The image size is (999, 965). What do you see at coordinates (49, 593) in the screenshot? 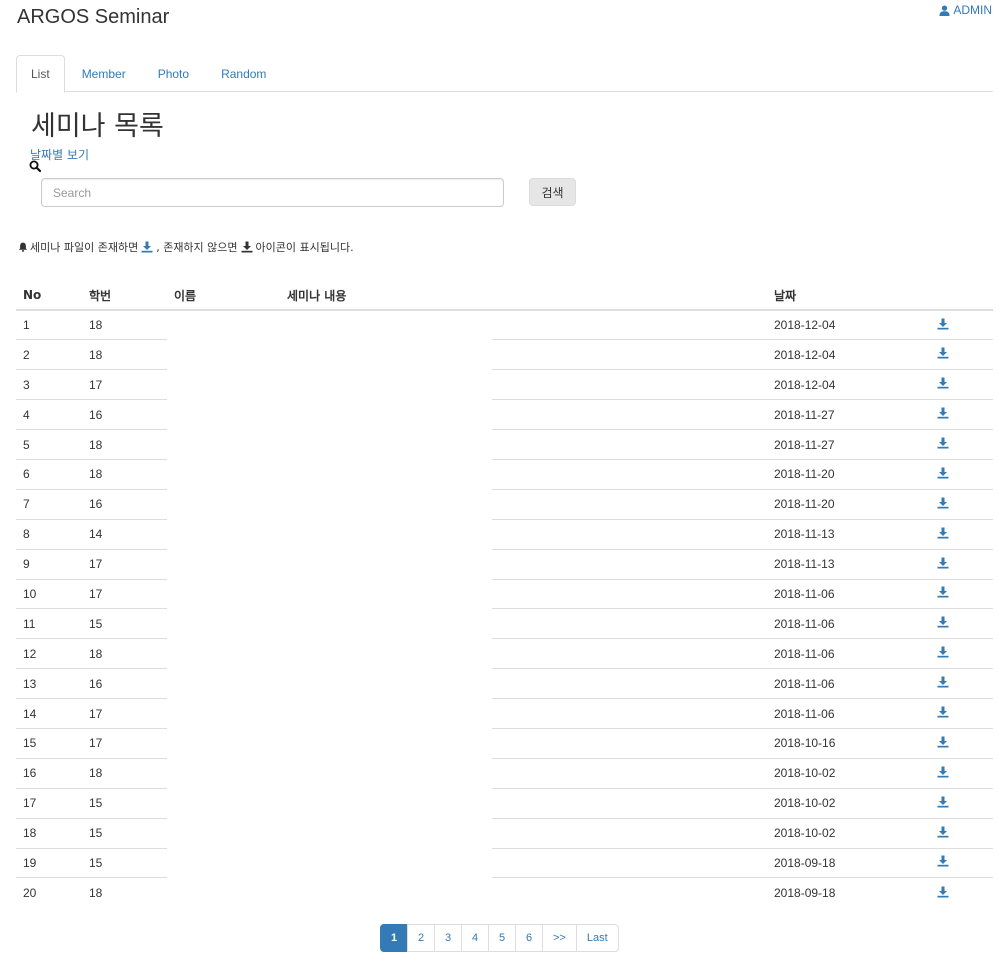
I see `cell-no: 10` at bounding box center [49, 593].